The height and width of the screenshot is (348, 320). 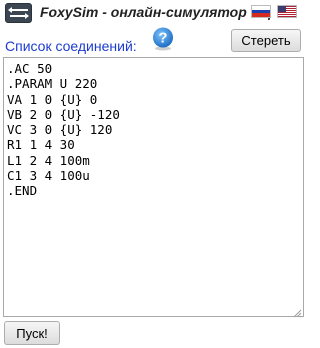 I want to click on question-mark-icon: ?, so click(x=163, y=39).